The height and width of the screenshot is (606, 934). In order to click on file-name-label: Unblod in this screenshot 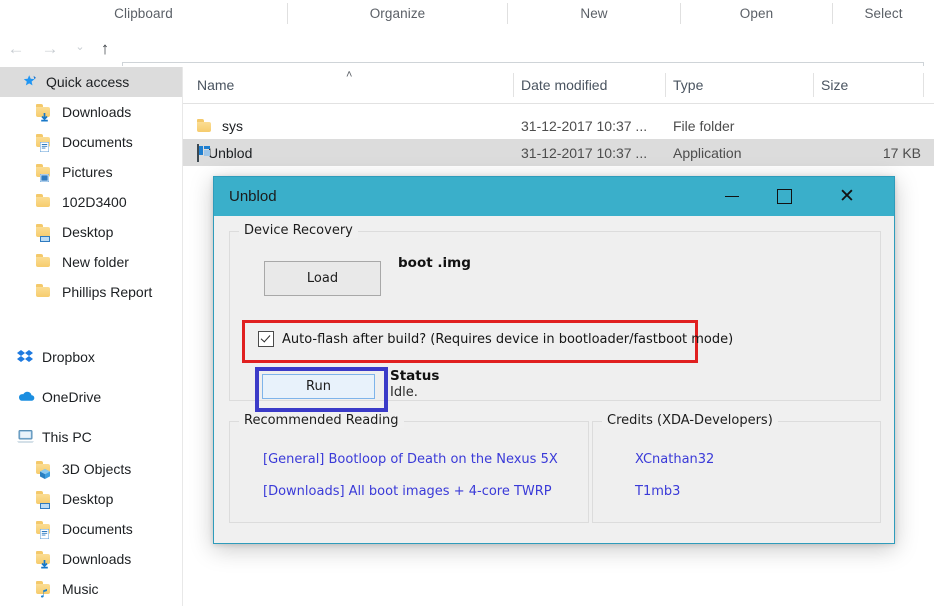, I will do `click(230, 152)`.